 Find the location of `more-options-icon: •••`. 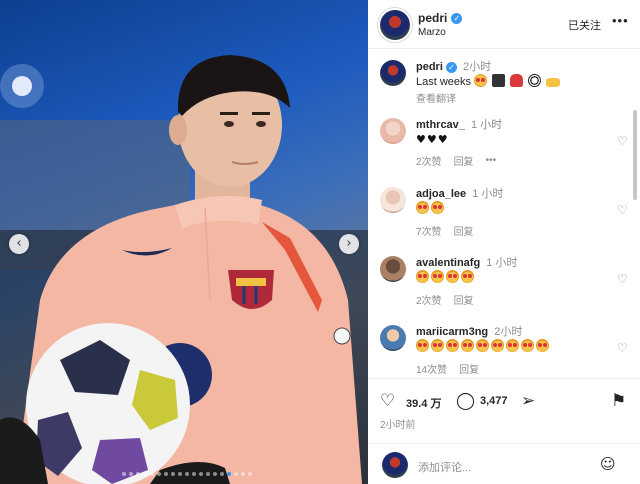

more-options-icon: ••• is located at coordinates (620, 20).